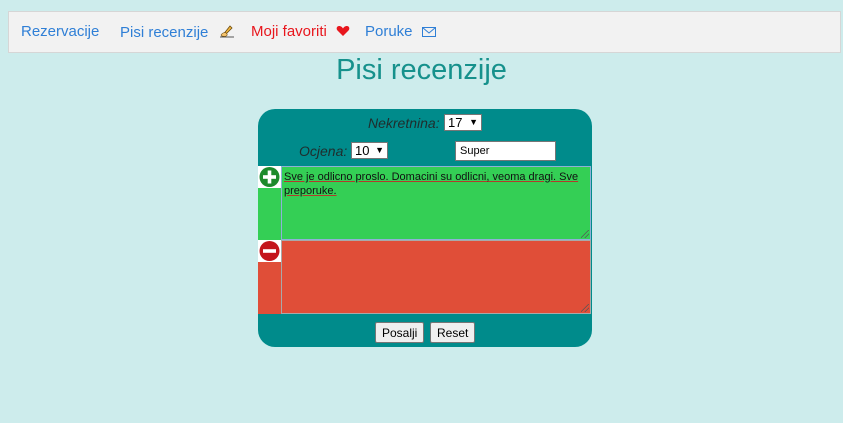 This screenshot has width=843, height=423. What do you see at coordinates (164, 32) in the screenshot?
I see `nav-link-label: Pisi recenzije` at bounding box center [164, 32].